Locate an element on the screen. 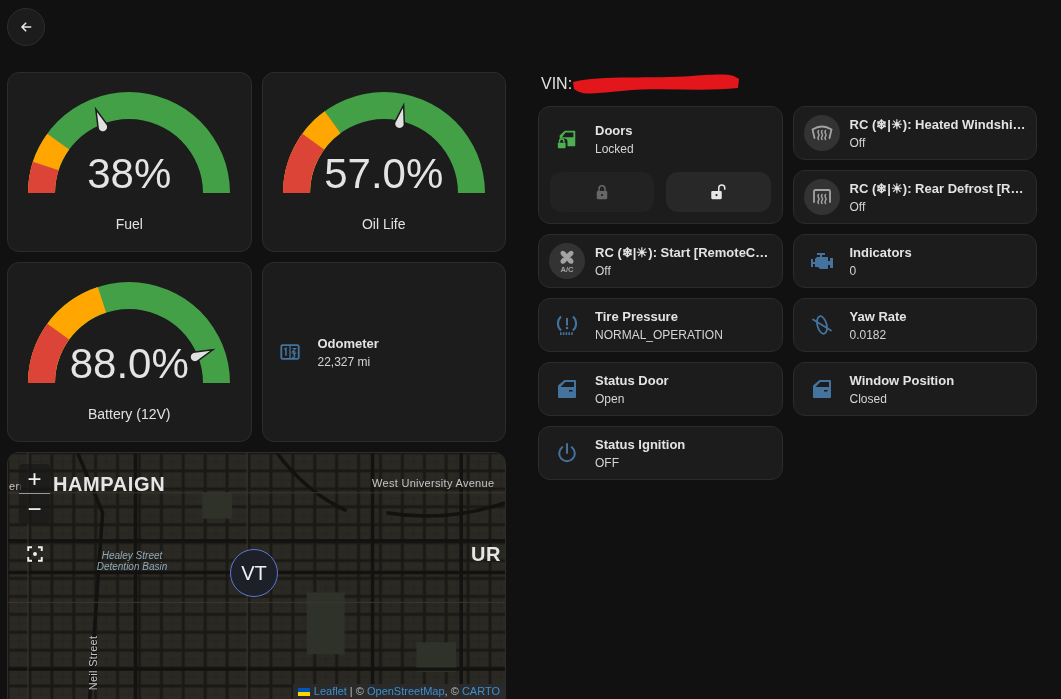 This screenshot has height=699, width=1061. entity-name: Indicators is located at coordinates (880, 253).